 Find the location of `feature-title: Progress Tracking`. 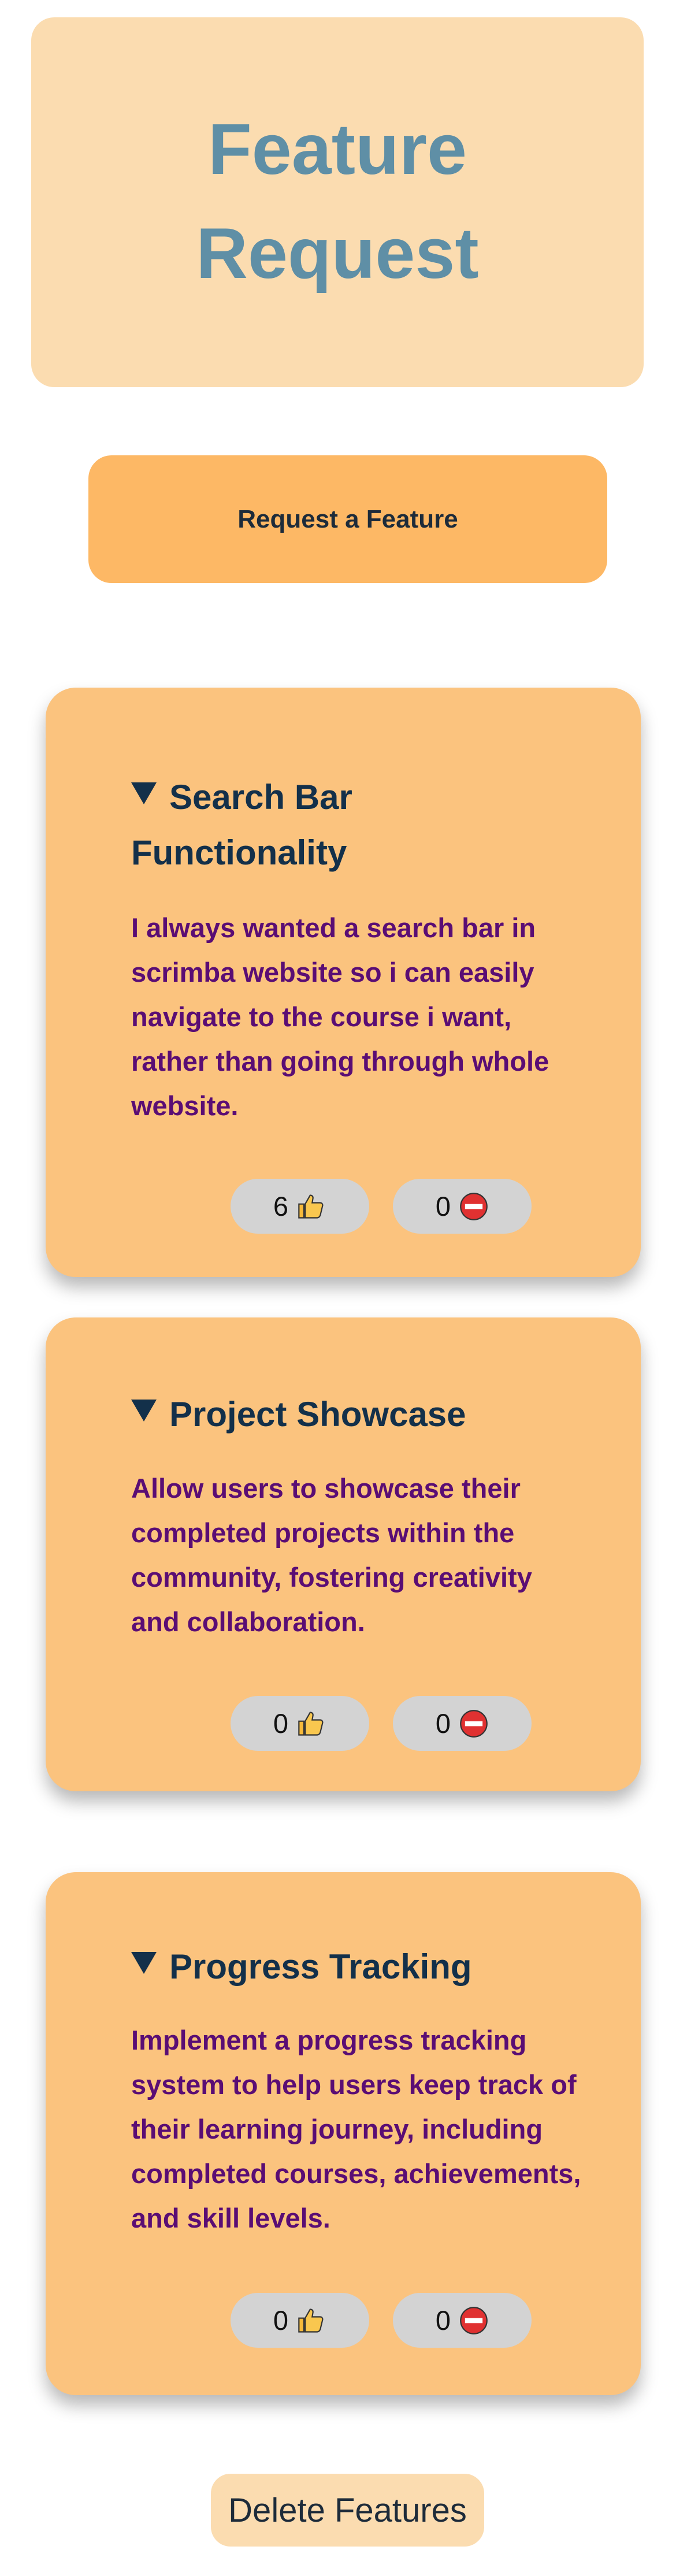

feature-title: Progress Tracking is located at coordinates (320, 1967).